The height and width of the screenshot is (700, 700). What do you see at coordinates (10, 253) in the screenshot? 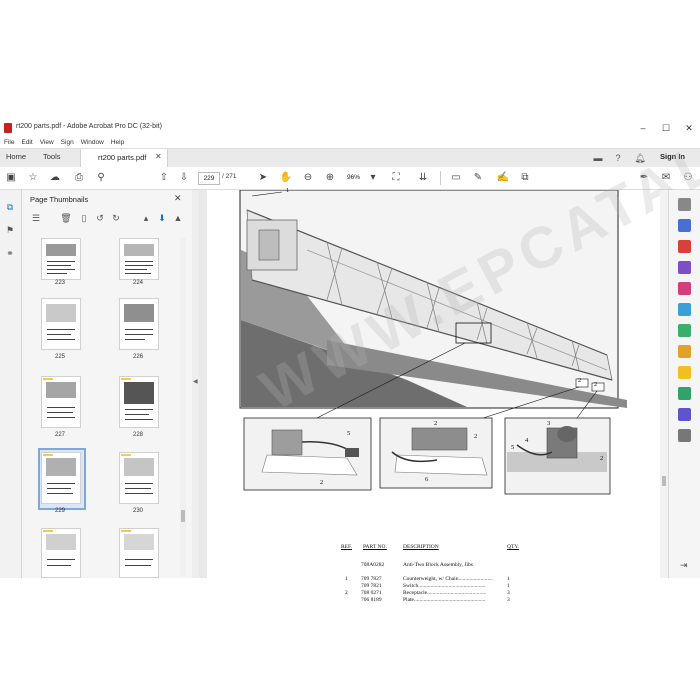
I see `attachment-icon: ⚭` at bounding box center [10, 253].